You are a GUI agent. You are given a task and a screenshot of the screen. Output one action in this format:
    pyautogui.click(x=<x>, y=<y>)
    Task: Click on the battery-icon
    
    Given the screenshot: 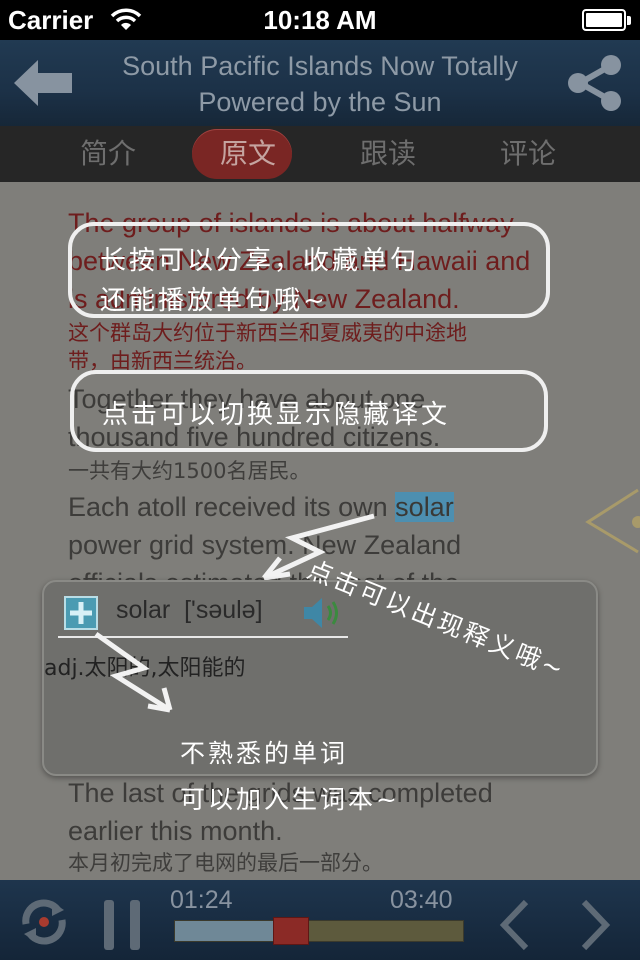 What is the action you would take?
    pyautogui.click(x=606, y=20)
    